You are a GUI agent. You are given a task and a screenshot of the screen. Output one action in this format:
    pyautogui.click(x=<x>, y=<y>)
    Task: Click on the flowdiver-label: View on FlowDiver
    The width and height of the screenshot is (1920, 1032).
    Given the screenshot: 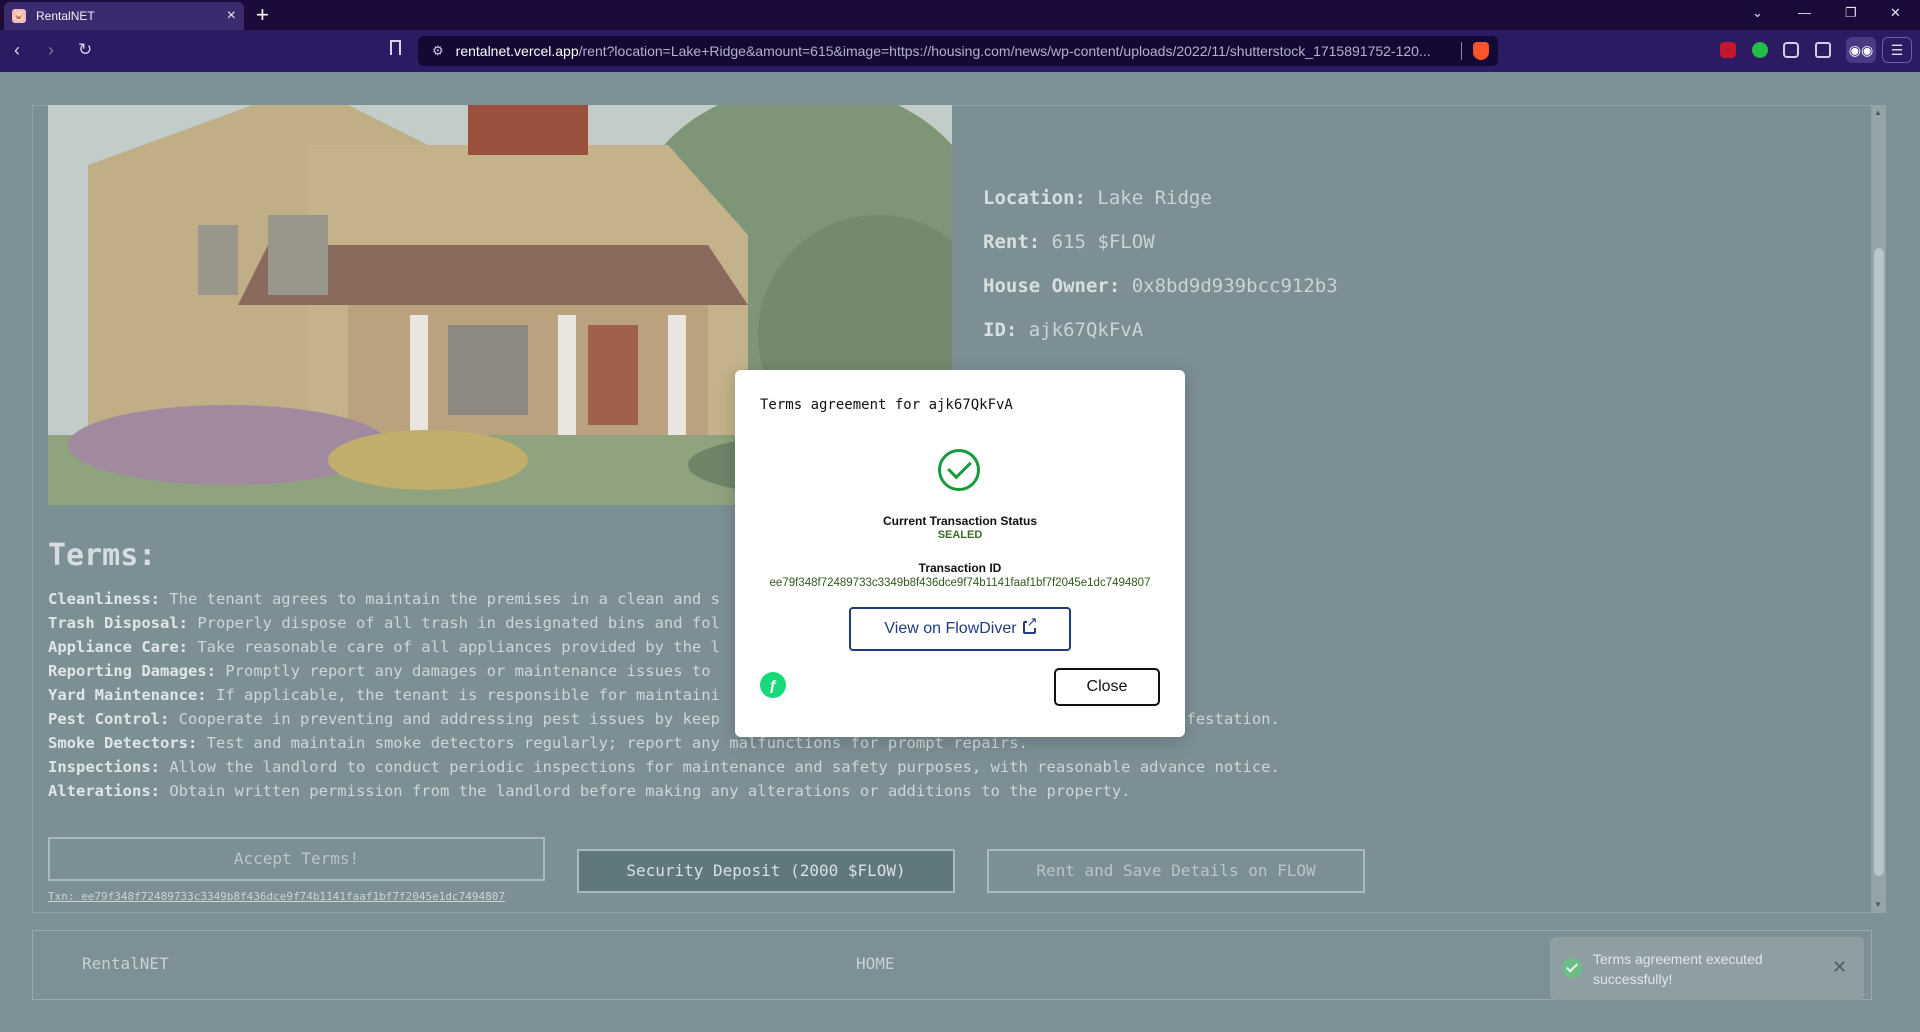 What is the action you would take?
    pyautogui.click(x=950, y=628)
    